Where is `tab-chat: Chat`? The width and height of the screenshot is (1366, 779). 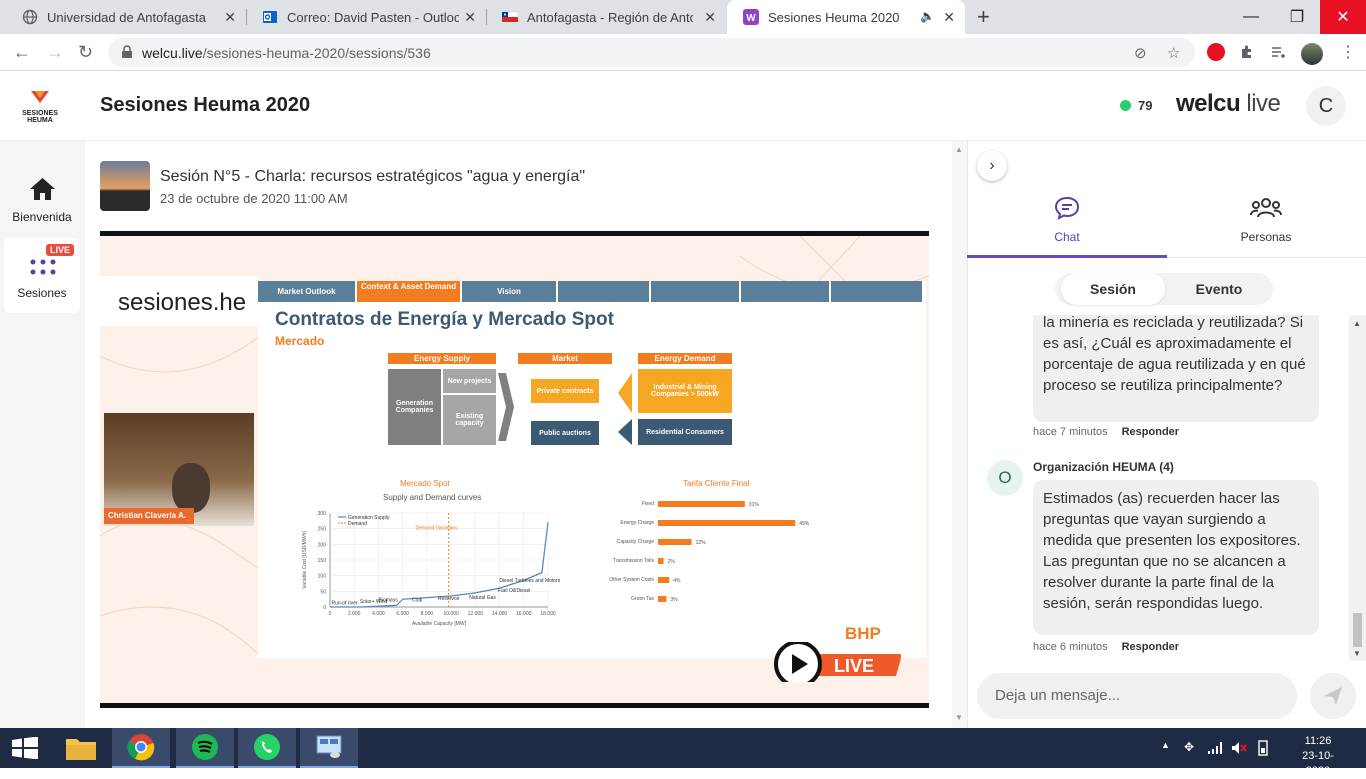
tab-chat: Chat is located at coordinates (1067, 220).